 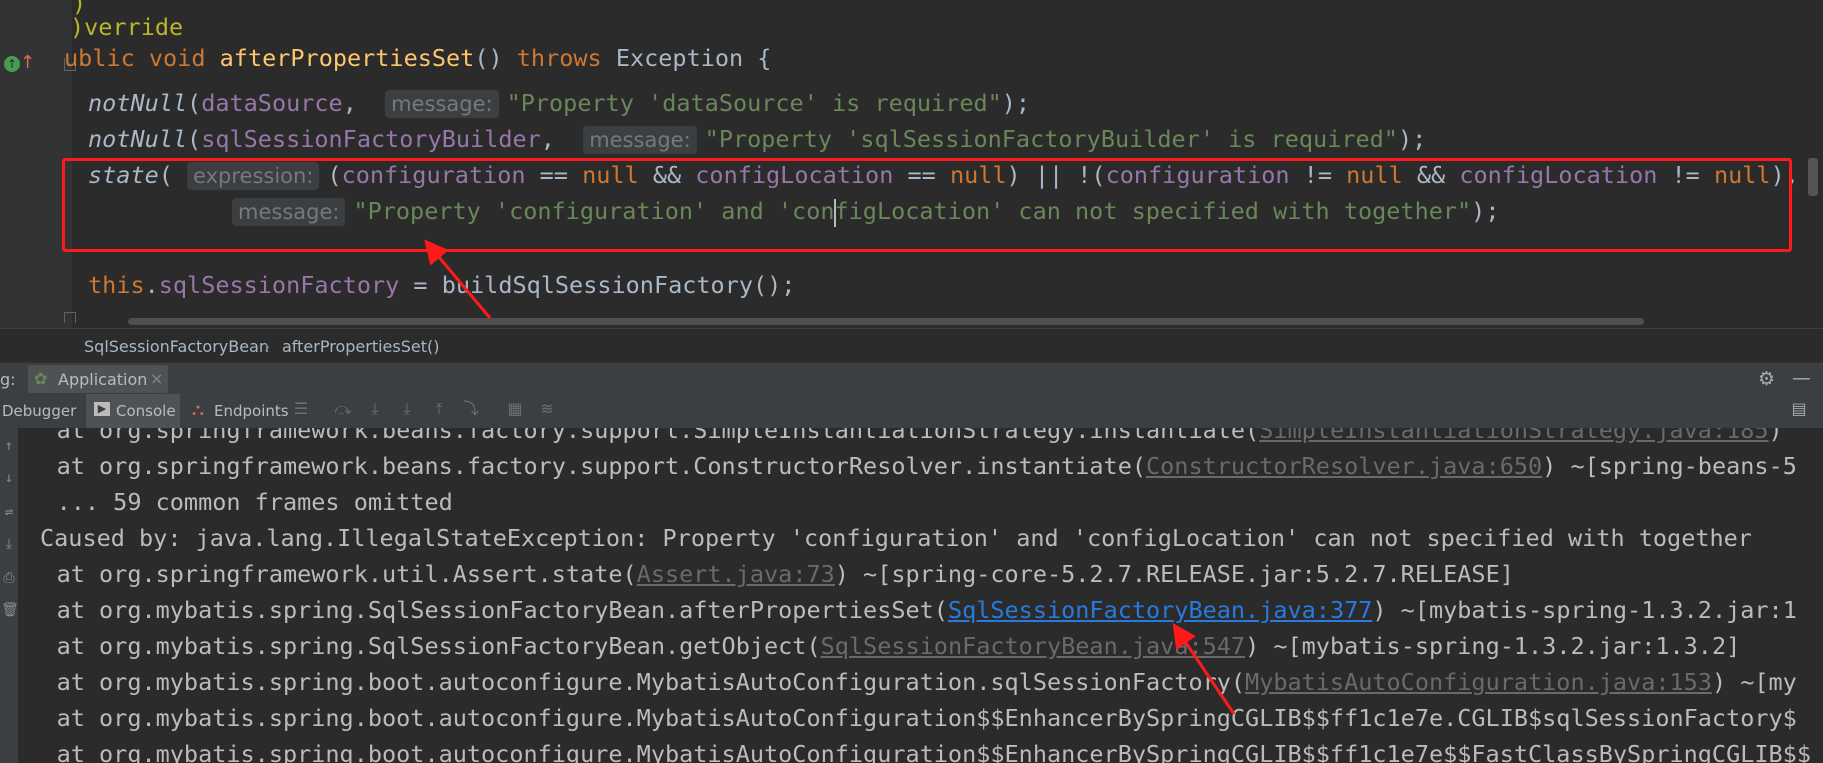 I want to click on tab-console-label: Console, so click(x=146, y=411).